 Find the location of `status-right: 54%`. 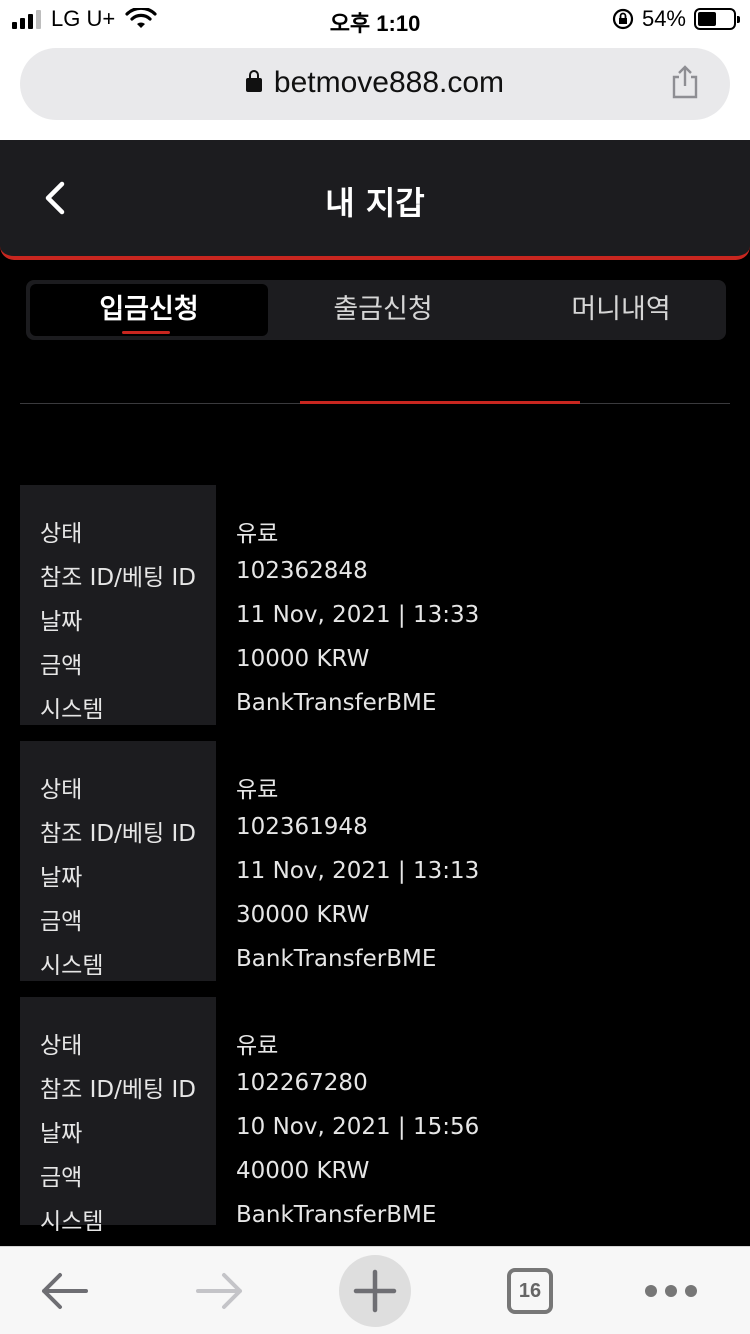

status-right: 54% is located at coordinates (676, 19).